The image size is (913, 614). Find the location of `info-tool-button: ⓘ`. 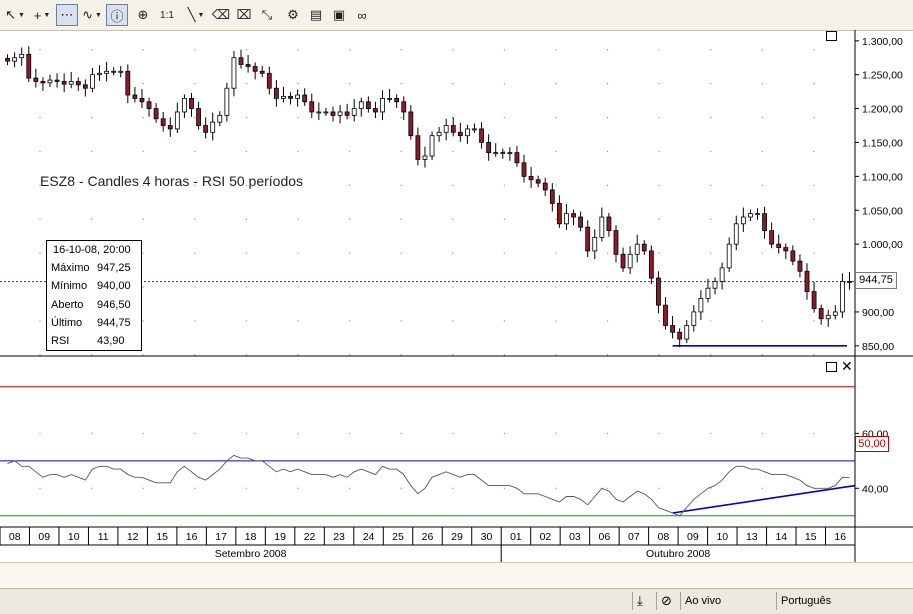

info-tool-button: ⓘ is located at coordinates (117, 15).